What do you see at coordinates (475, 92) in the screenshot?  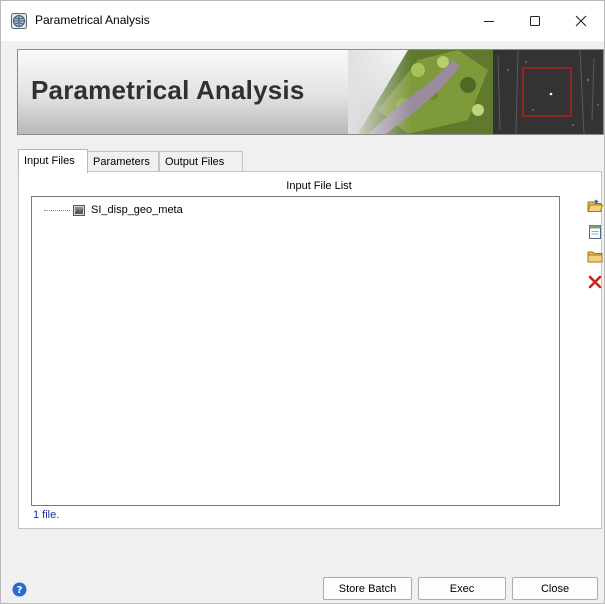 I see `satellite-imagery-graphic` at bounding box center [475, 92].